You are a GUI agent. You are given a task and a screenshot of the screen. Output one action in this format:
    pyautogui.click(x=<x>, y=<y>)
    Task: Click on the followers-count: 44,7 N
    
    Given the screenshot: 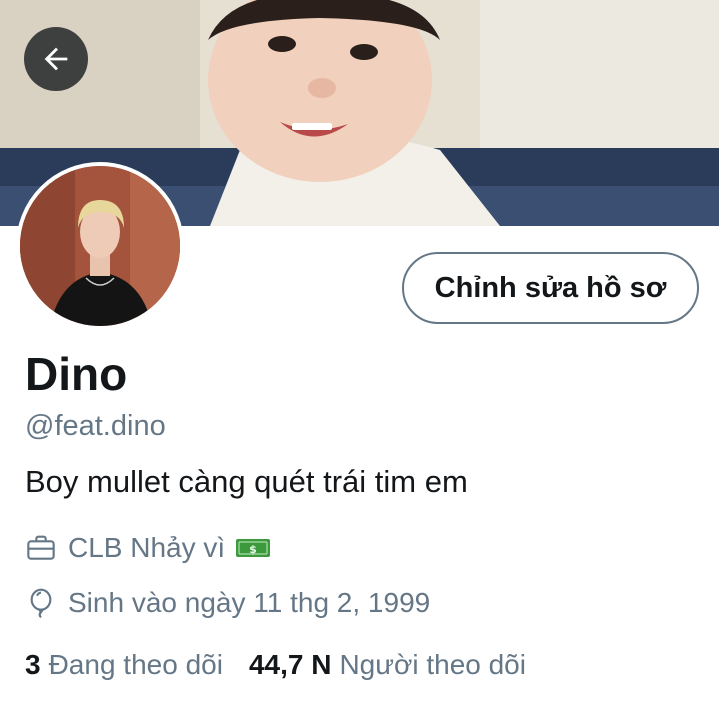 What is the action you would take?
    pyautogui.click(x=290, y=664)
    